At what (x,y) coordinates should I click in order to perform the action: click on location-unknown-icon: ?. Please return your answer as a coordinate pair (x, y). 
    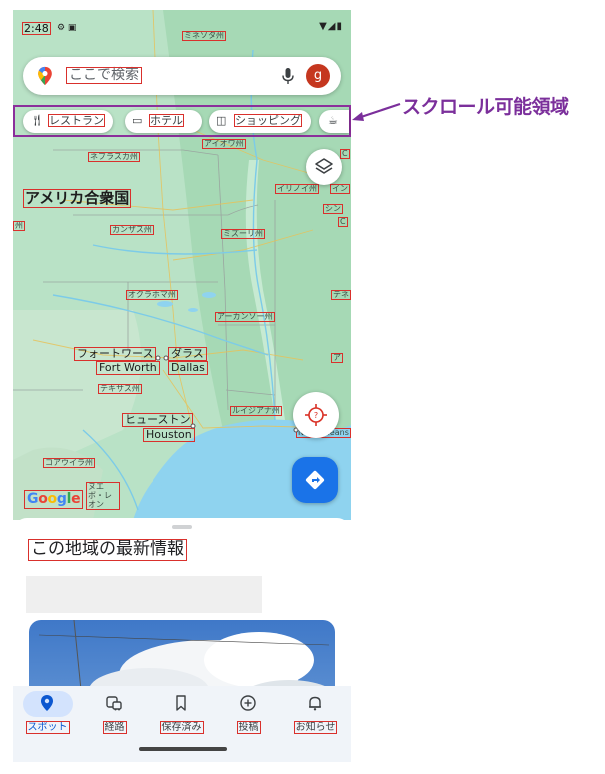
    Looking at the image, I should click on (316, 415).